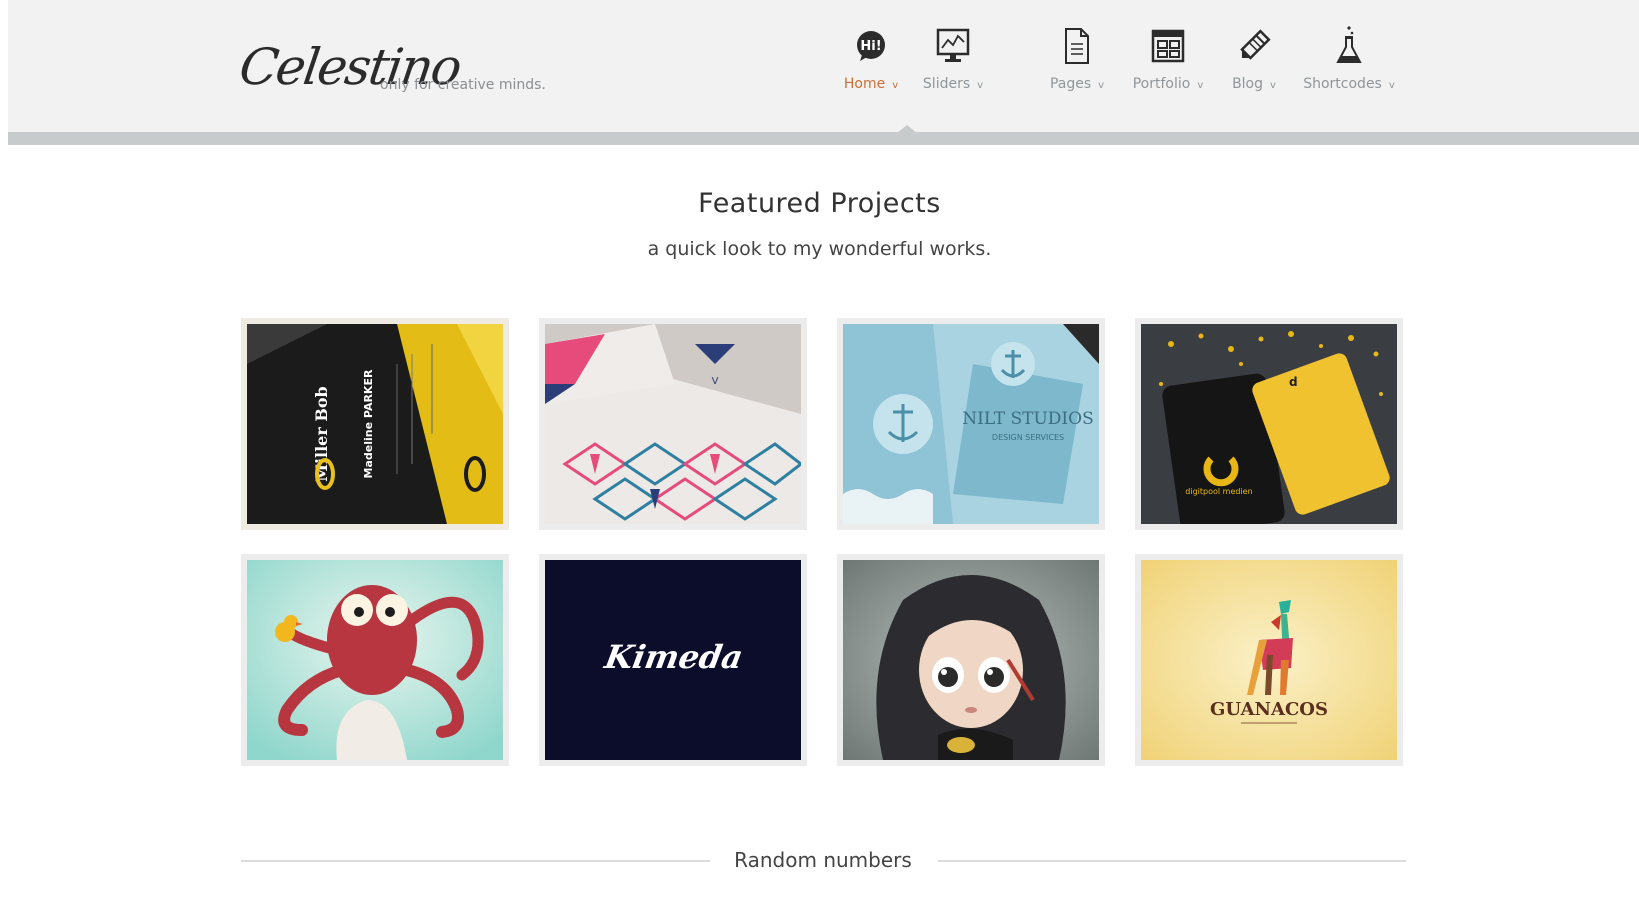  I want to click on nav-item-home: Hi! Home v, so click(871, 63).